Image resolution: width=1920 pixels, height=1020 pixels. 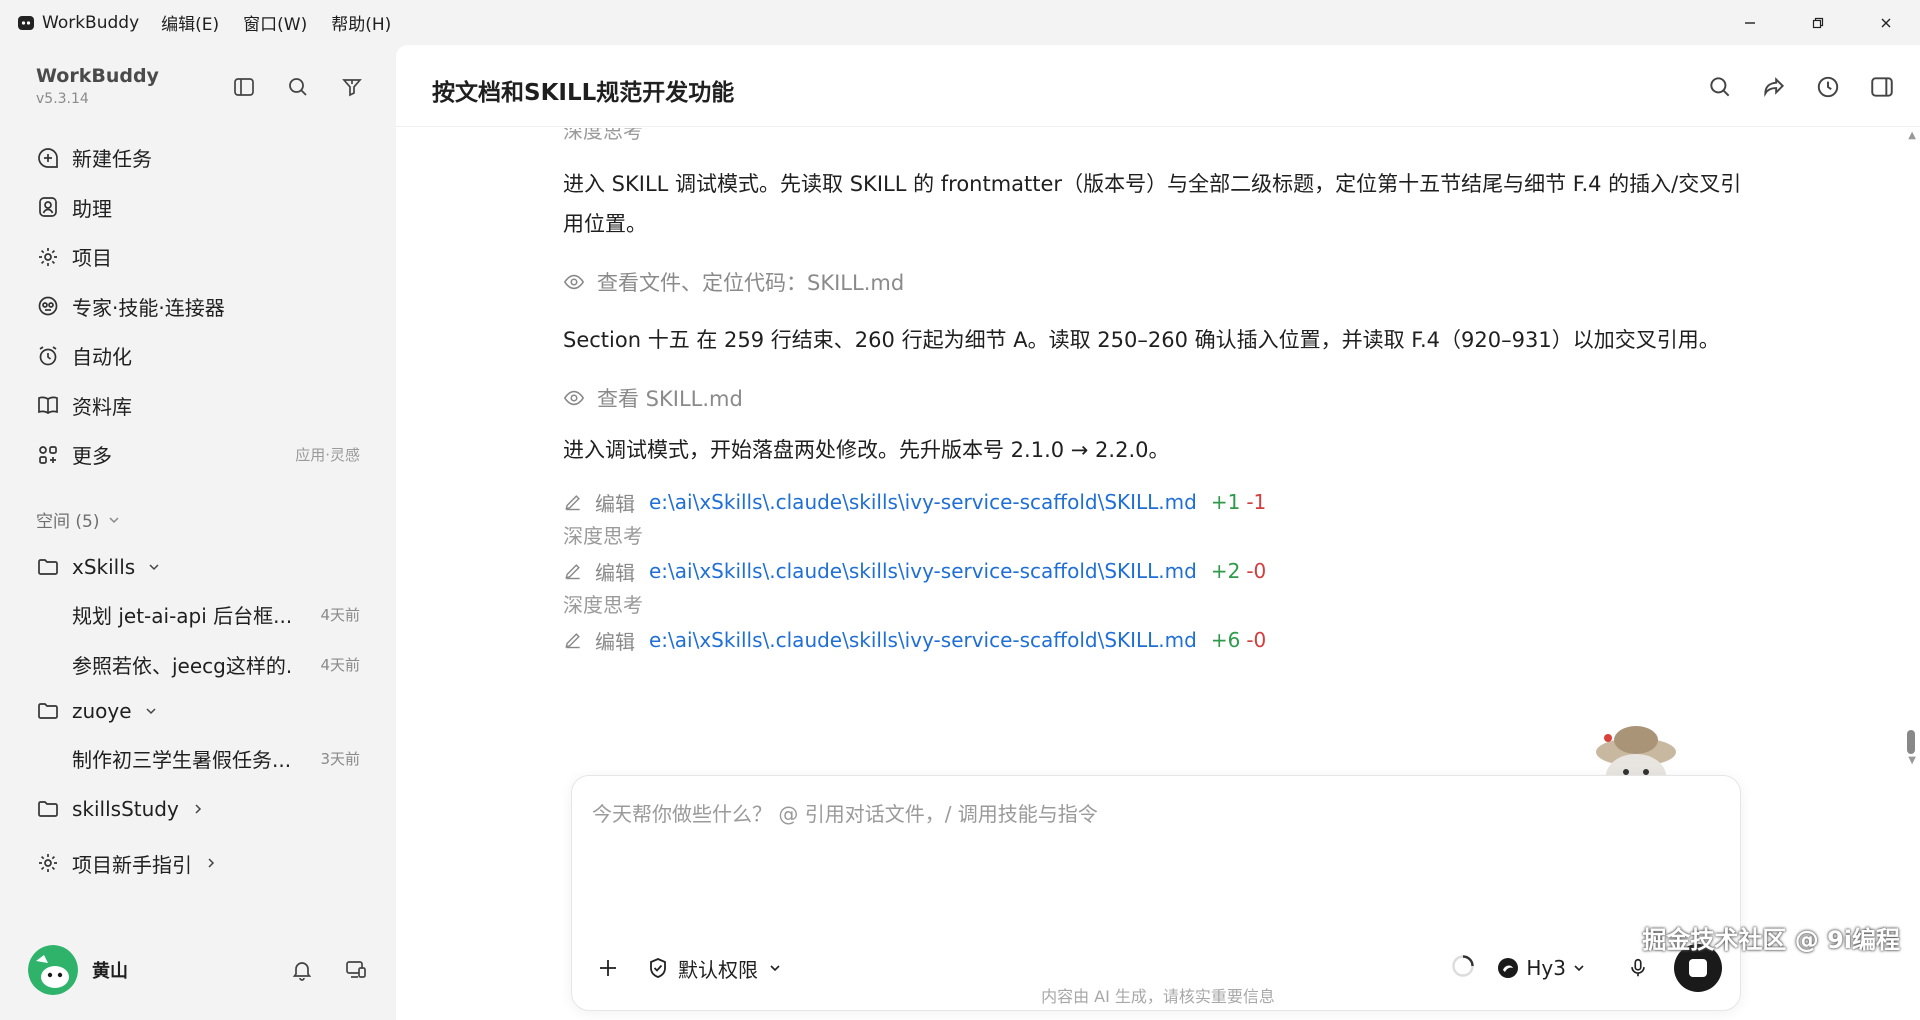 What do you see at coordinates (615, 503) in the screenshot?
I see `edit-verb: 编辑` at bounding box center [615, 503].